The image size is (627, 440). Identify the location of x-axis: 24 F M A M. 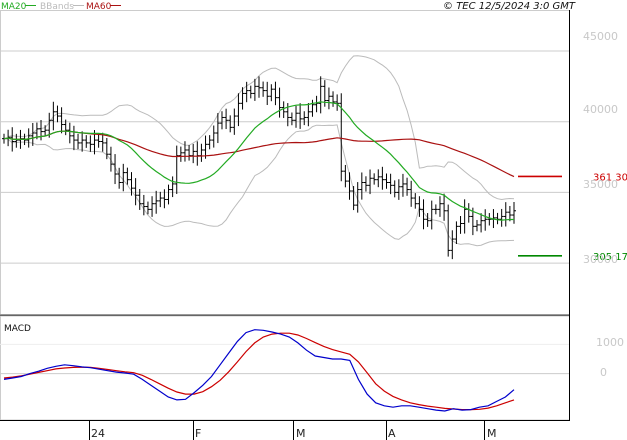
(285, 430).